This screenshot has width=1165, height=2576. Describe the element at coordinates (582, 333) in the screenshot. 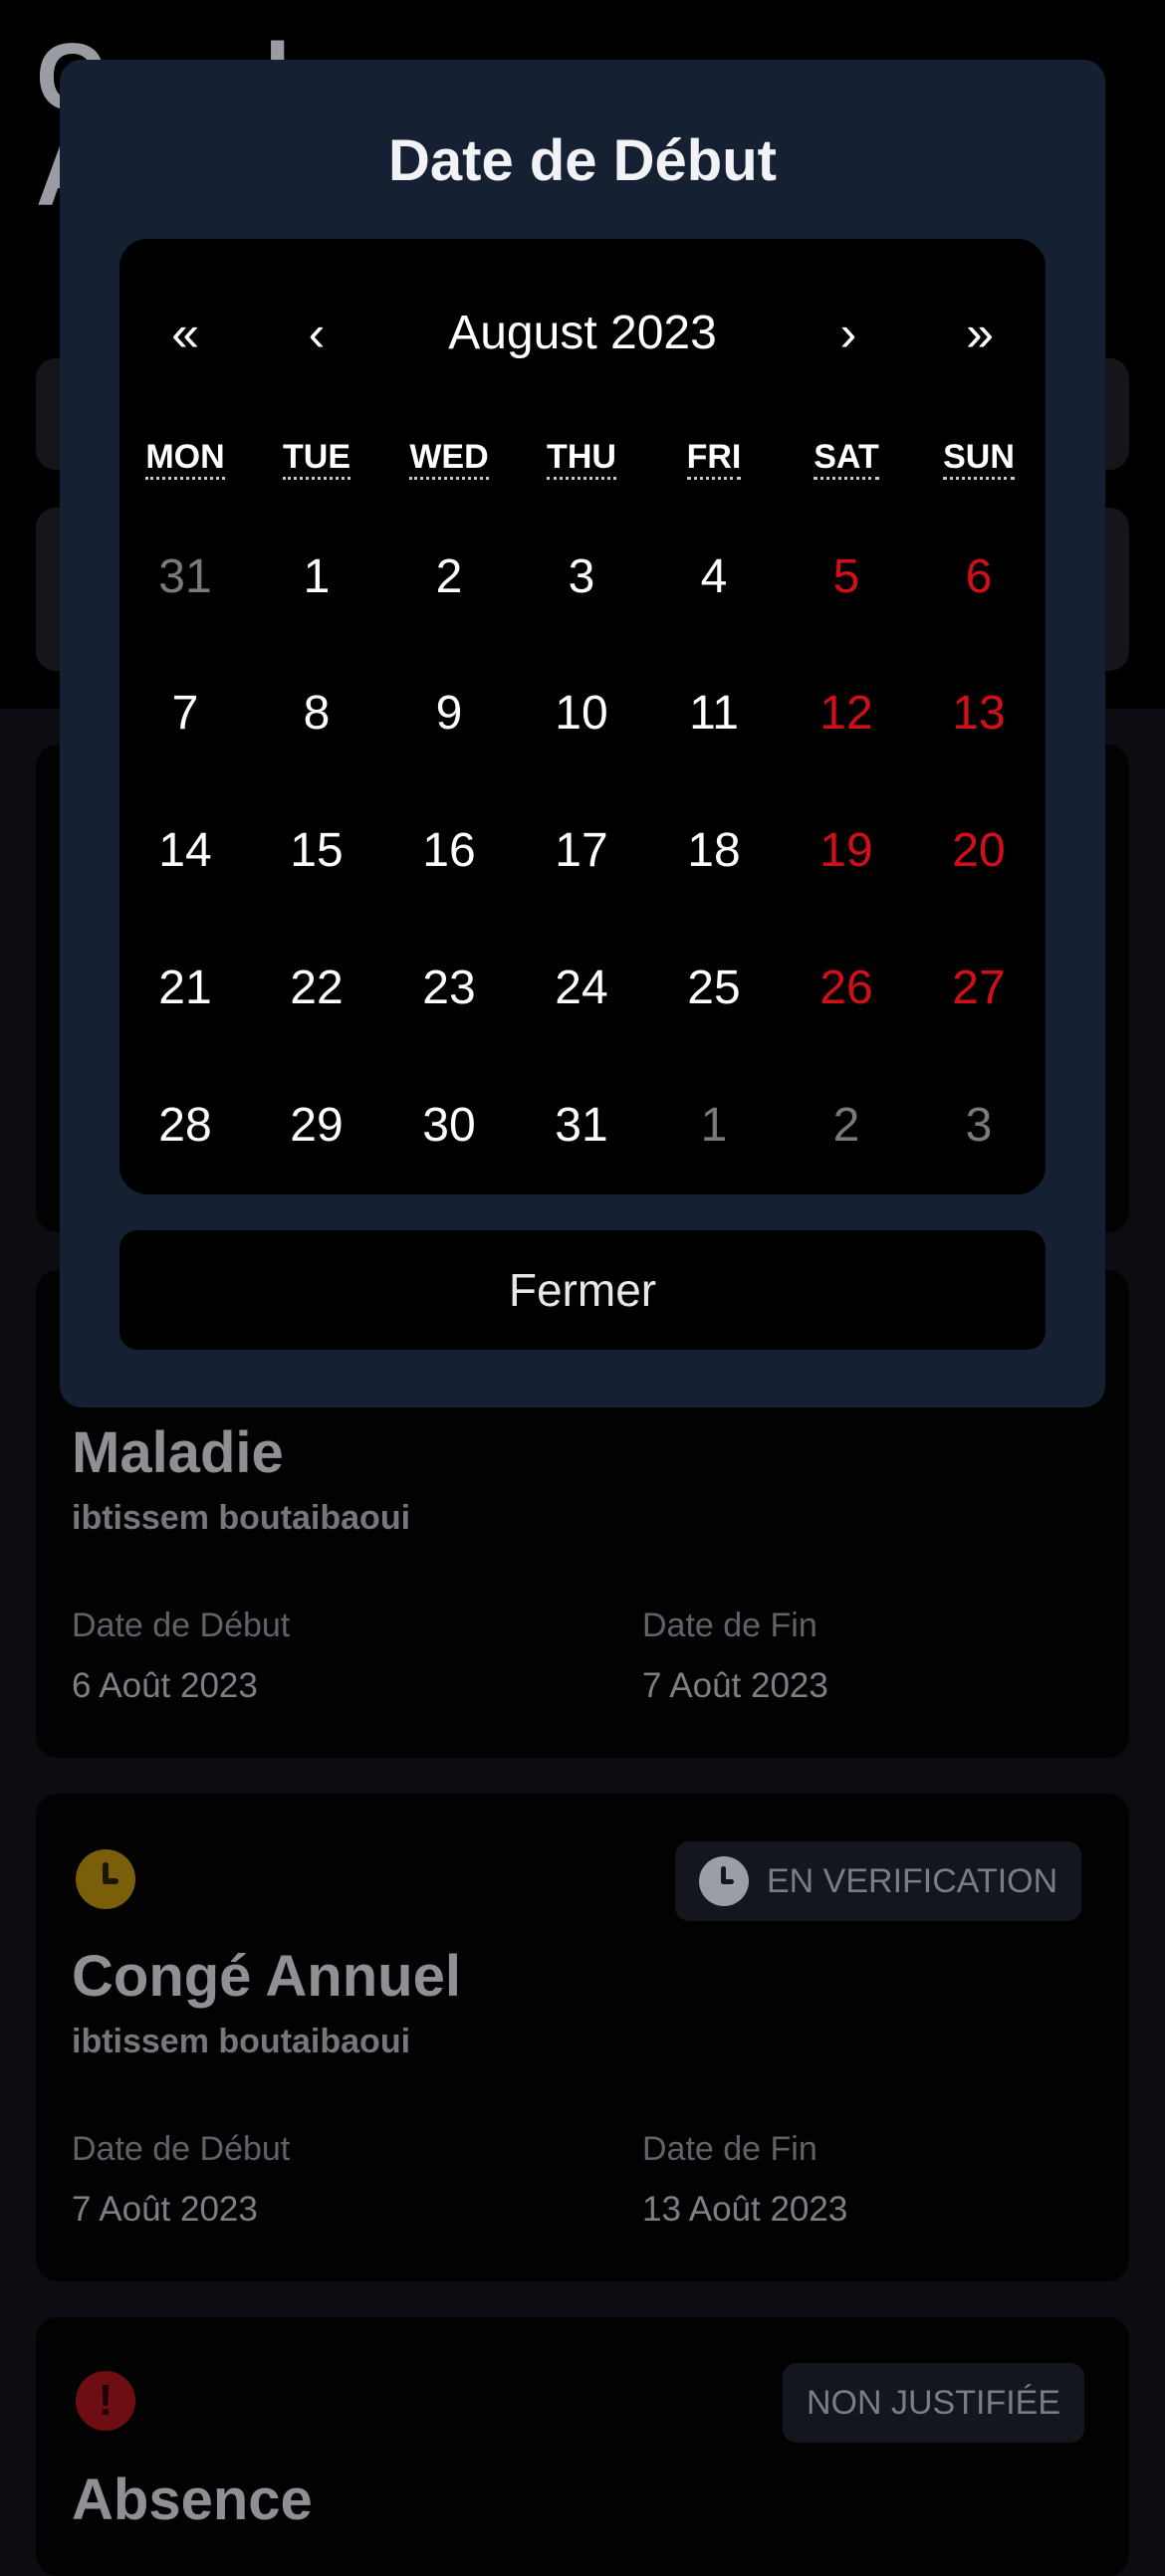

I see `month-label: August 2023` at that location.